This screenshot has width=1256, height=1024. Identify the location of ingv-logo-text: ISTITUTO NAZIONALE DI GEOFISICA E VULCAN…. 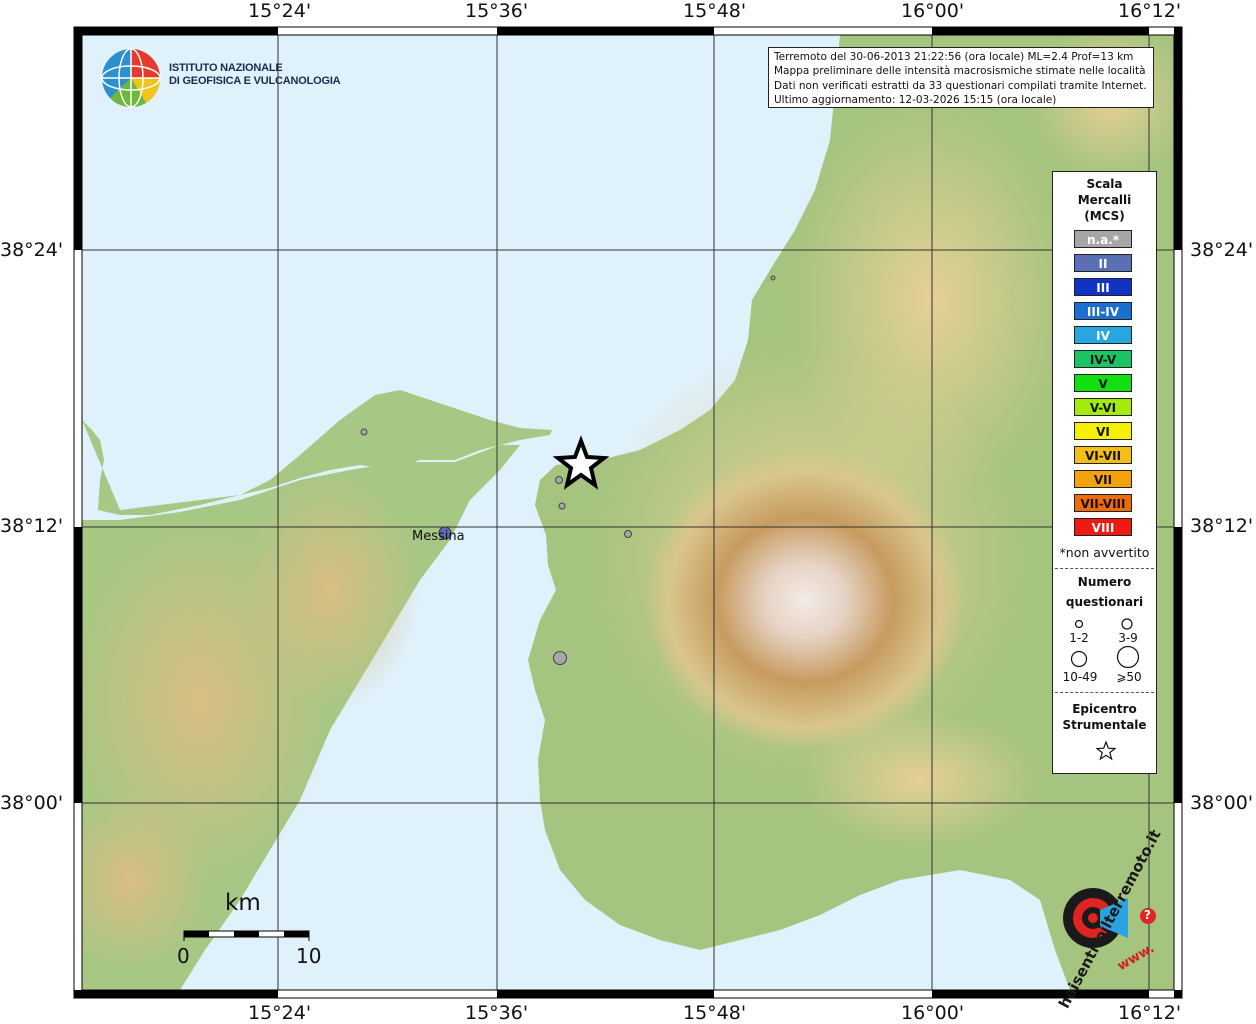
(255, 75).